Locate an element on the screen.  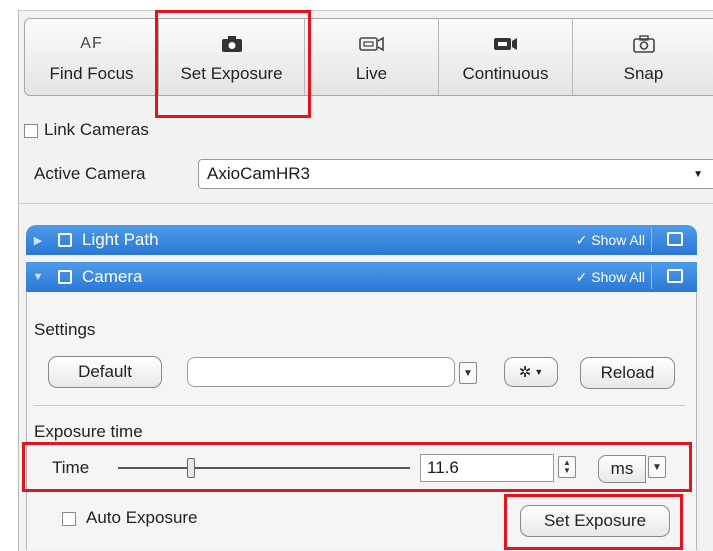
default-button: Default is located at coordinates (105, 372).